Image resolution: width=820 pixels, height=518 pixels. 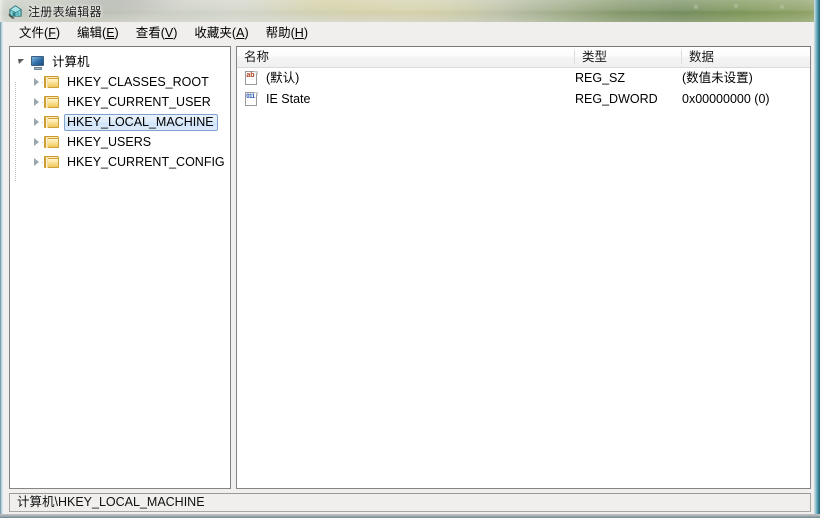 What do you see at coordinates (146, 161) in the screenshot?
I see `tree-node-label: HKEY_CURRENT_CONFIG` at bounding box center [146, 161].